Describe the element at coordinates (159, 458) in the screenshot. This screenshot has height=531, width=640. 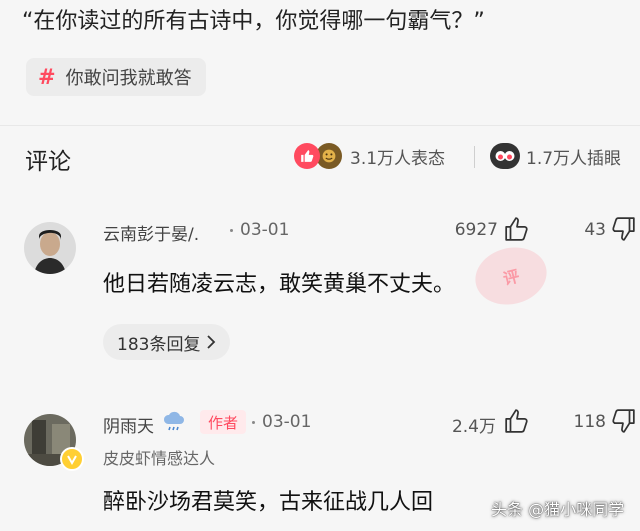
I see `user-title: 皮皮虾情感达人` at that location.